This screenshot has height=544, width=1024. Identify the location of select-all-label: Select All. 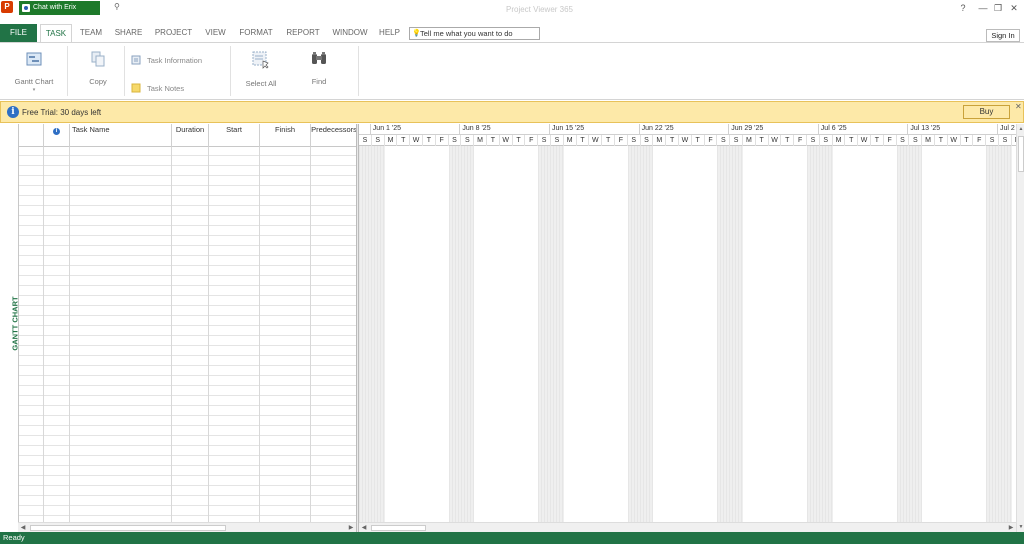
(261, 83).